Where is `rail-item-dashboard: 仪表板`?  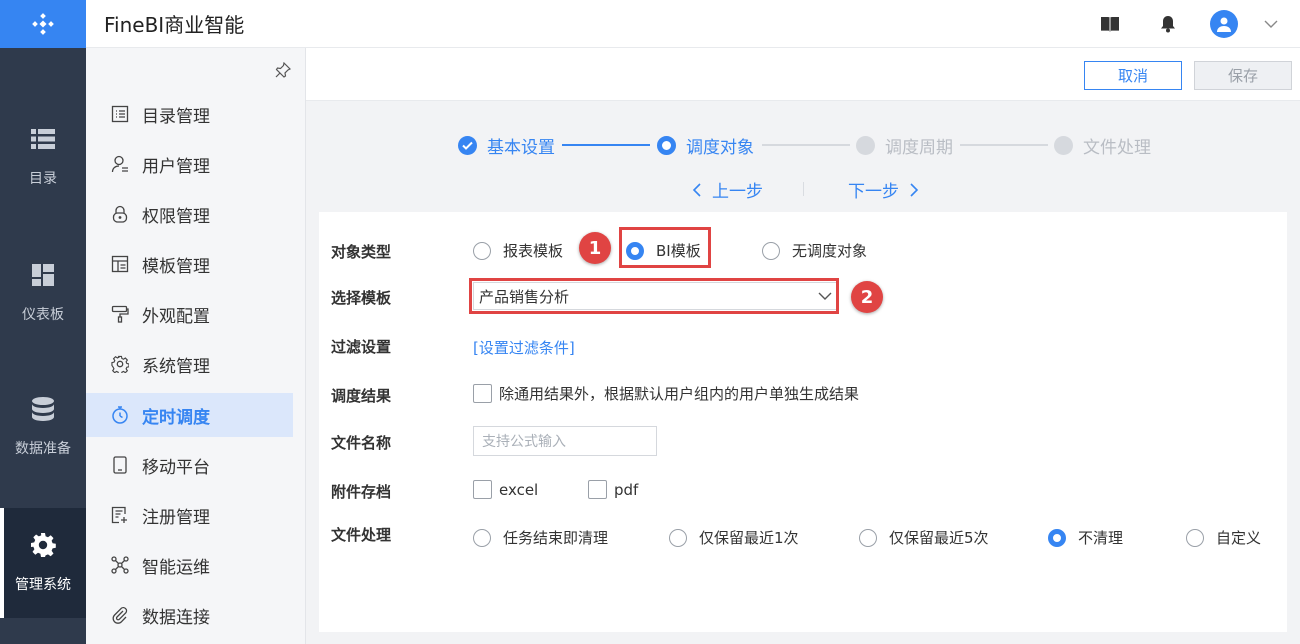
rail-item-dashboard: 仪表板 is located at coordinates (43, 293).